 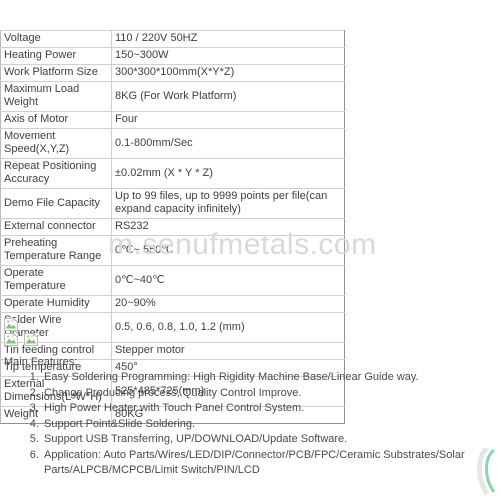 I want to click on spec-key: External connector, so click(x=56, y=227).